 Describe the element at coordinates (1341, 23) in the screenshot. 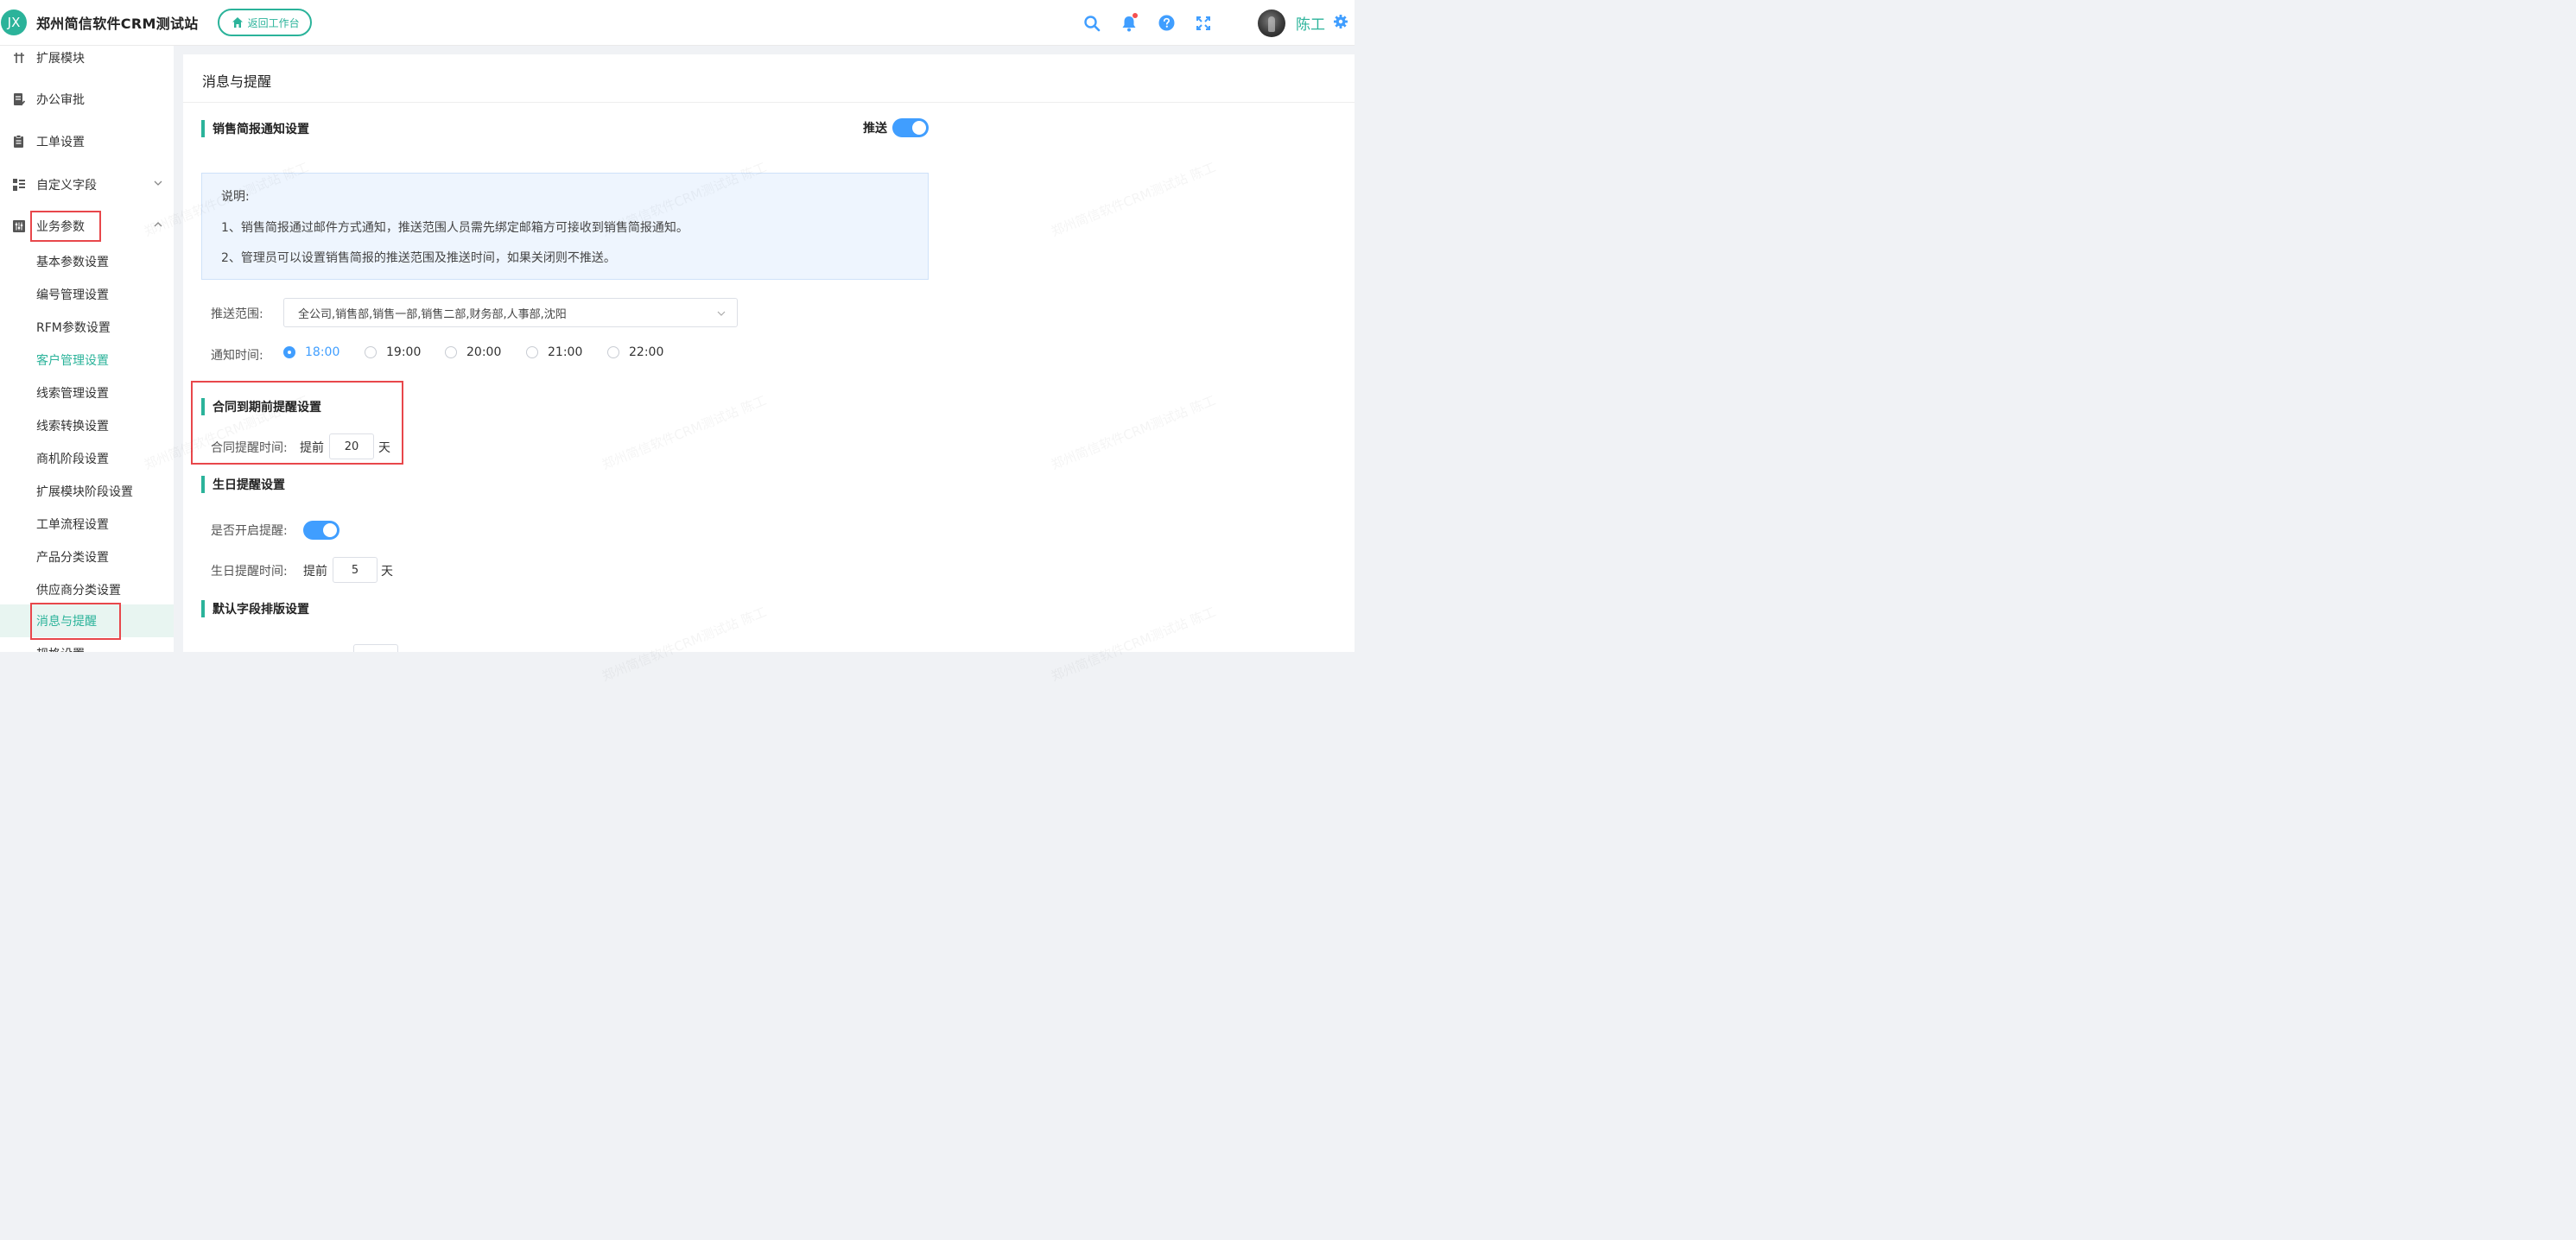

I see `gear-icon` at that location.